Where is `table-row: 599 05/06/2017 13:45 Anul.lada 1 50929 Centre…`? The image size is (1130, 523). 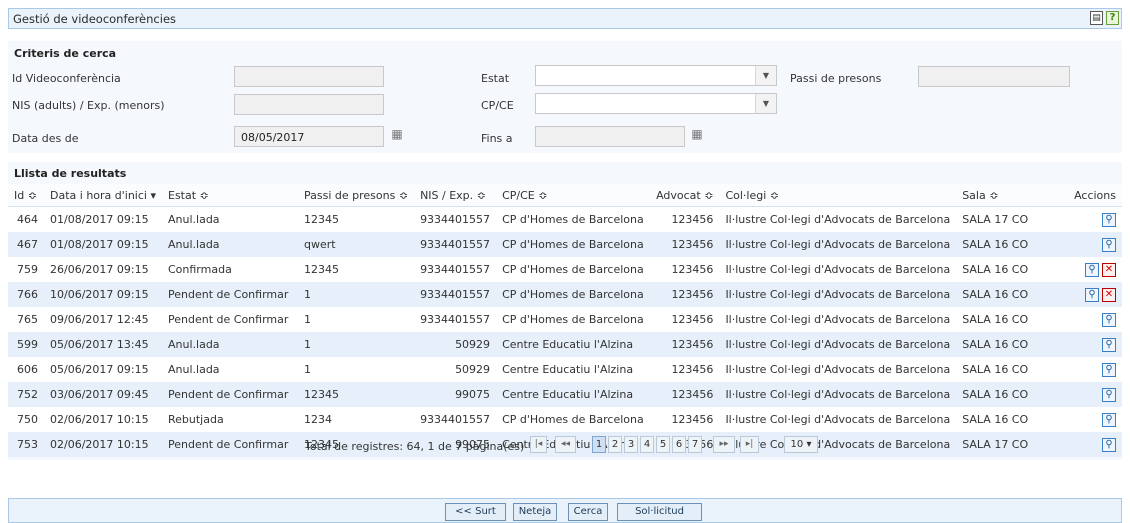 table-row: 599 05/06/2017 13:45 Anul.lada 1 50929 Centre… is located at coordinates (565, 344).